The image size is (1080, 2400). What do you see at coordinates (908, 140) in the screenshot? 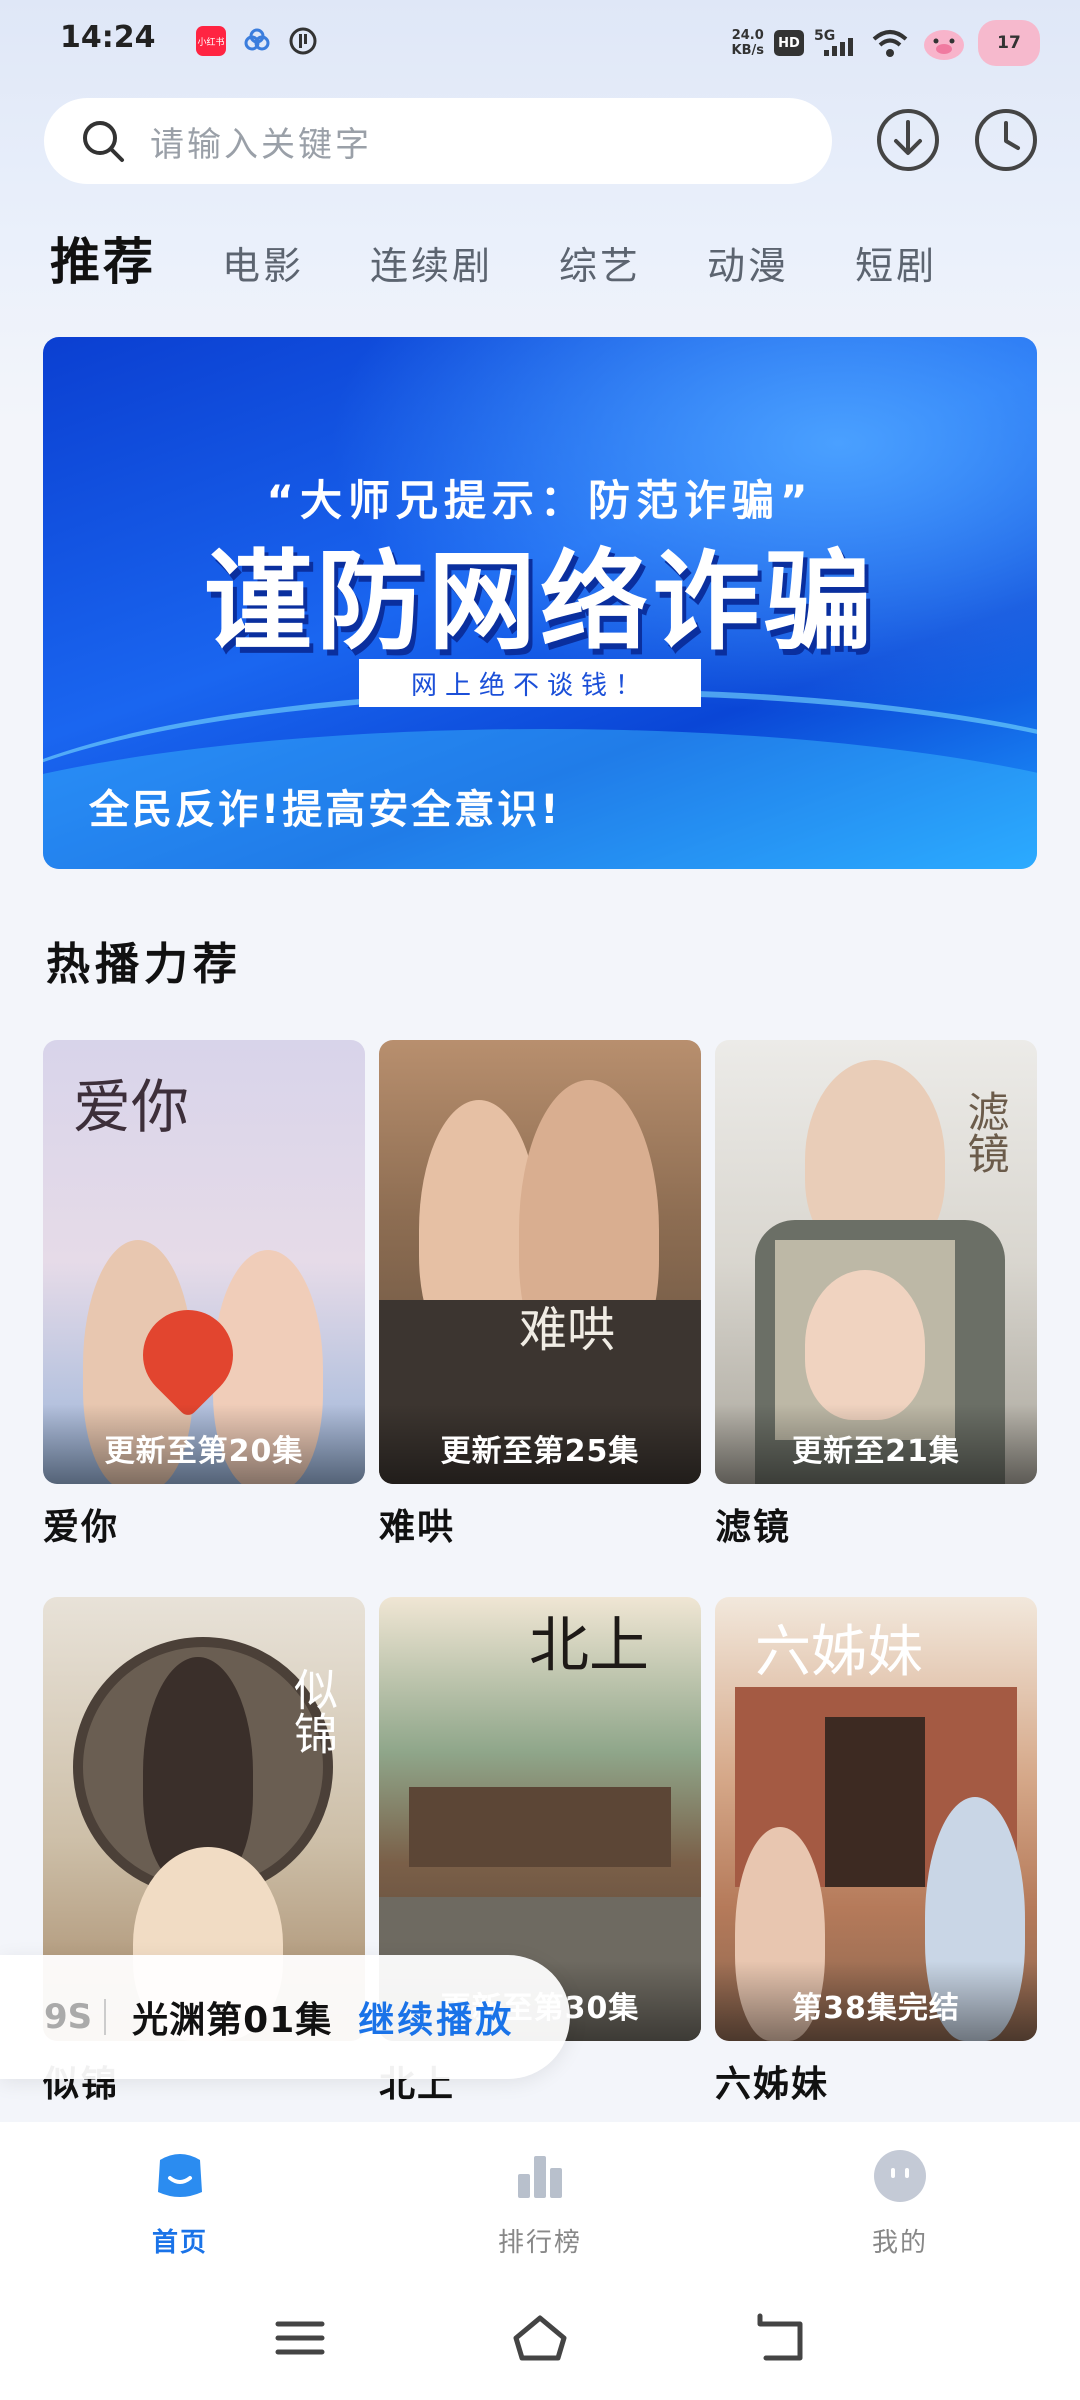
I see `download-icon` at bounding box center [908, 140].